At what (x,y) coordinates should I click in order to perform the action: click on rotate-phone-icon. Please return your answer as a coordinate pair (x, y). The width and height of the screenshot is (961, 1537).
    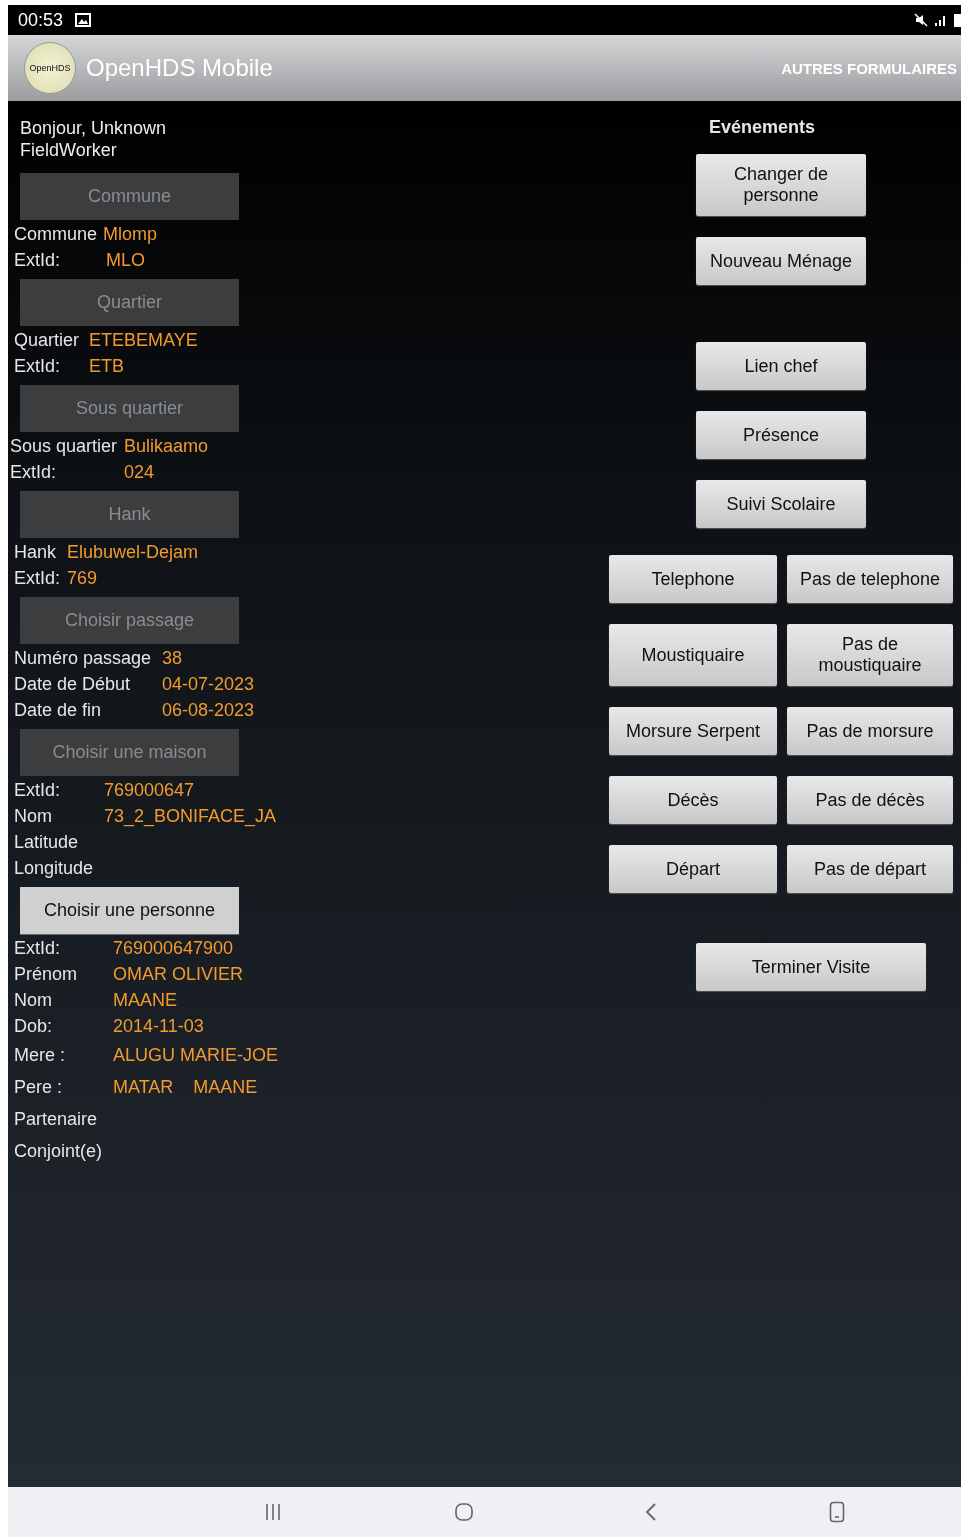
    Looking at the image, I should click on (837, 1512).